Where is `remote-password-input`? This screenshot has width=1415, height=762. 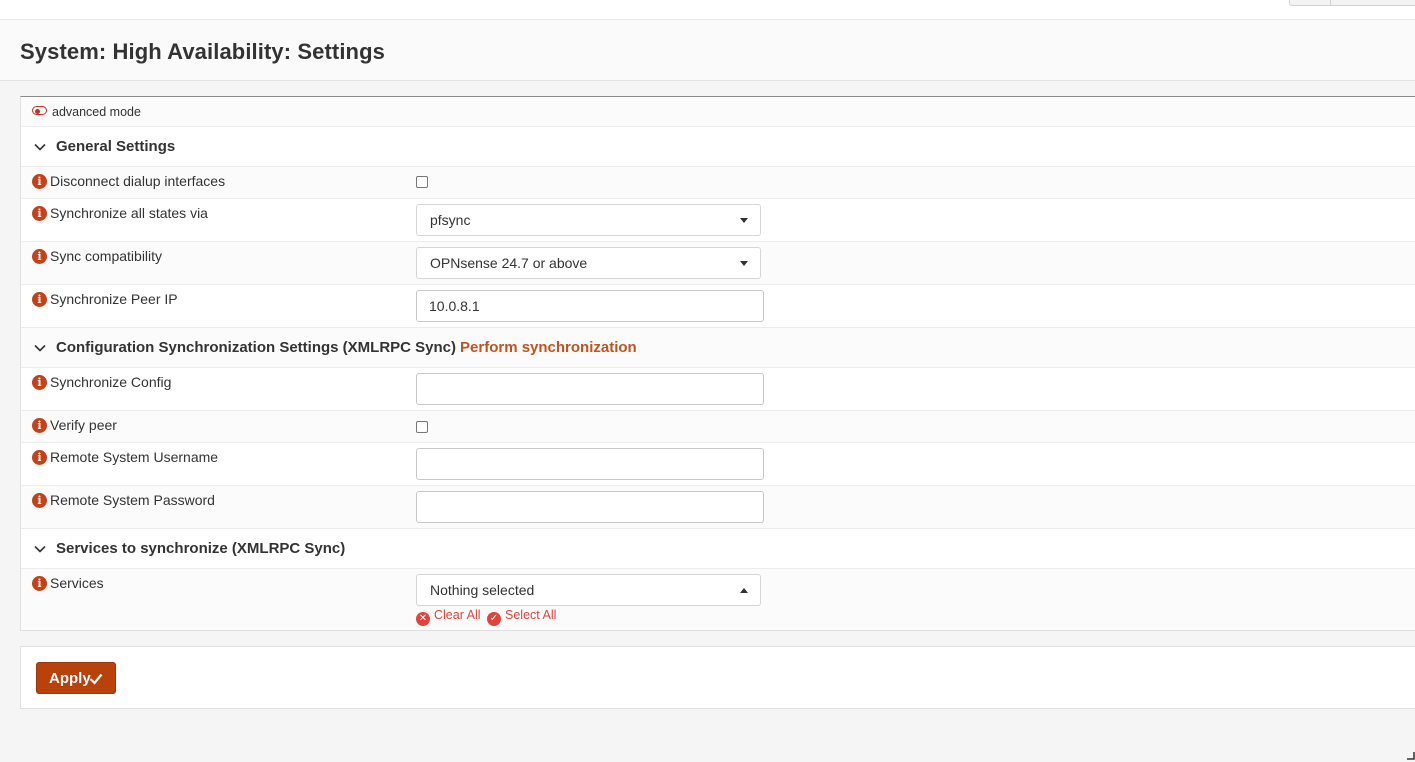
remote-password-input is located at coordinates (590, 507).